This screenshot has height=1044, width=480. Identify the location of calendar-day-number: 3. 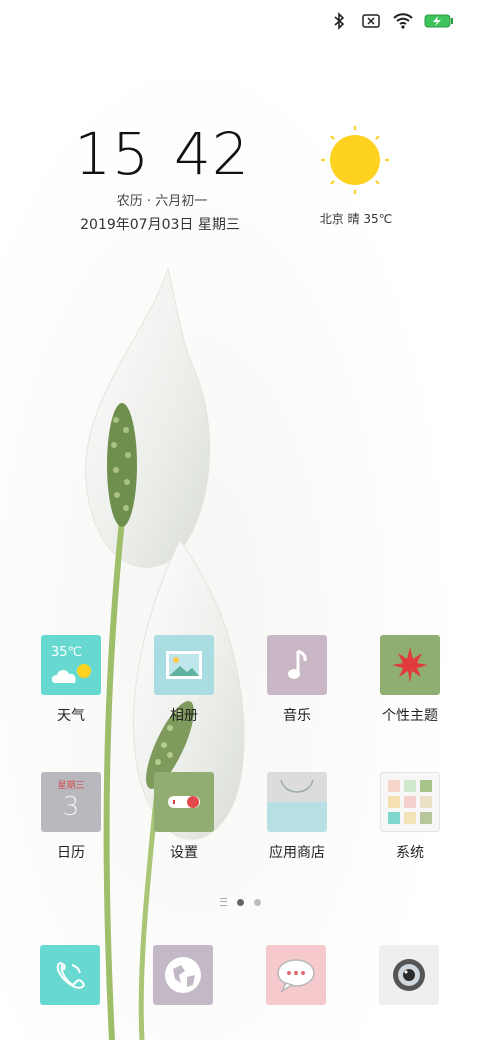
(71, 807).